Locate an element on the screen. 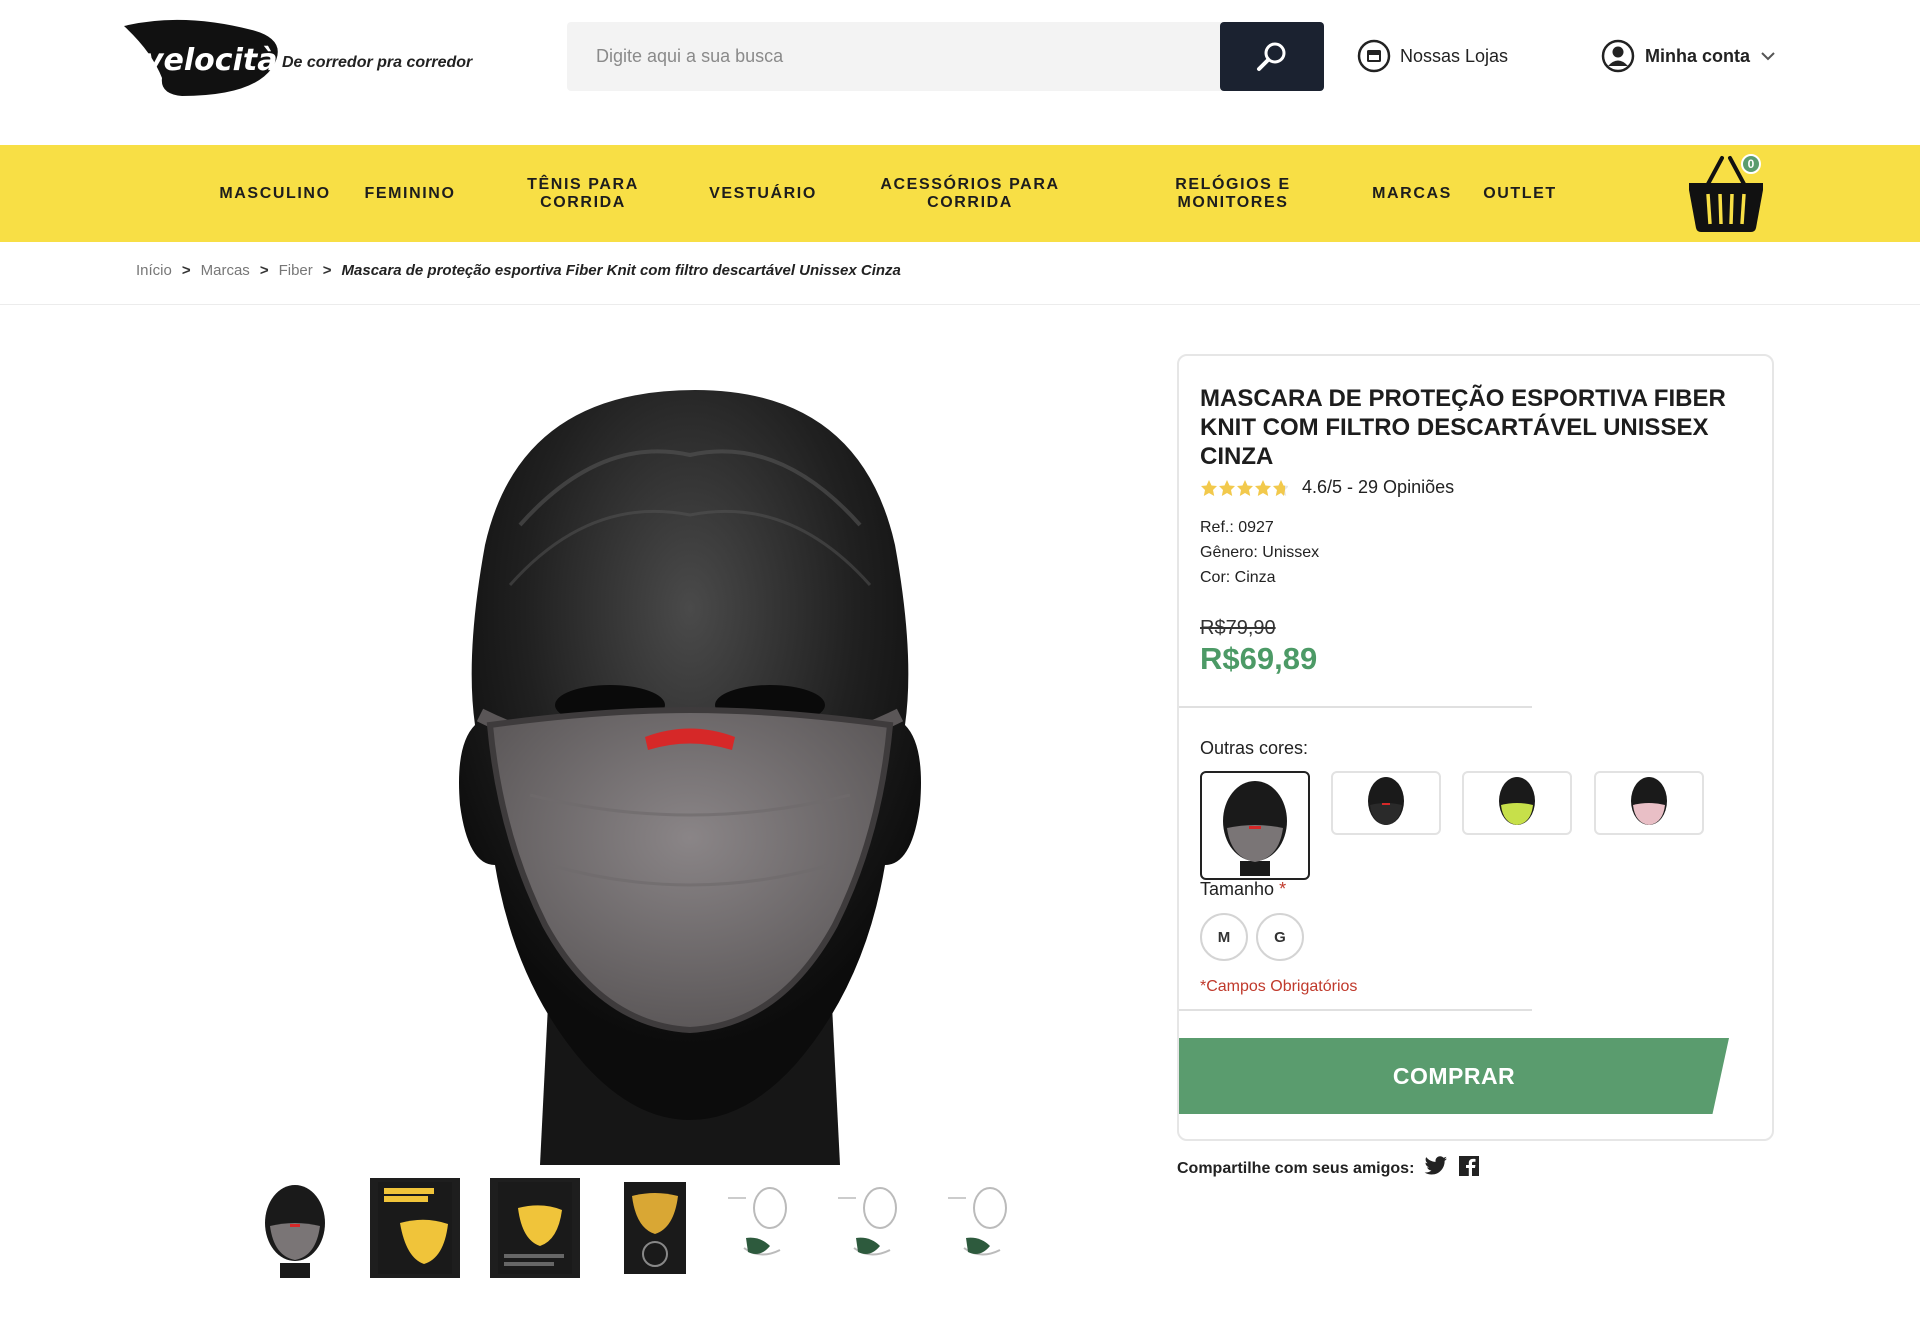  color-swatch-cinza is located at coordinates (1255, 825).